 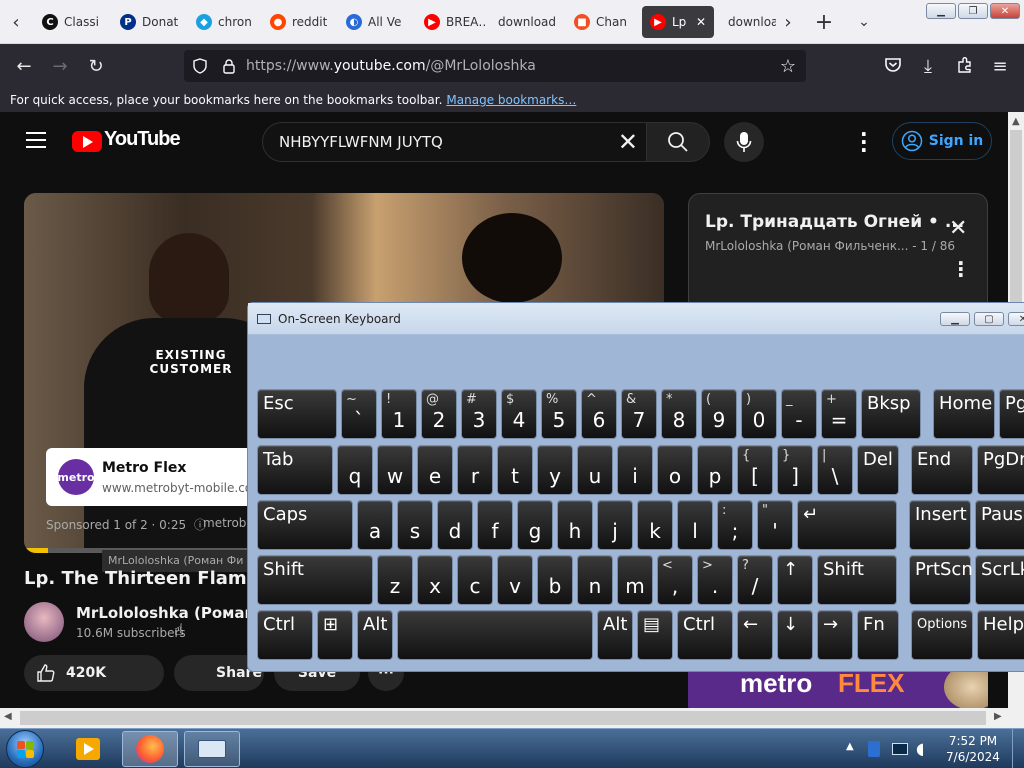 I want to click on osk-key-symbol-3-10: ? /, so click(x=755, y=580).